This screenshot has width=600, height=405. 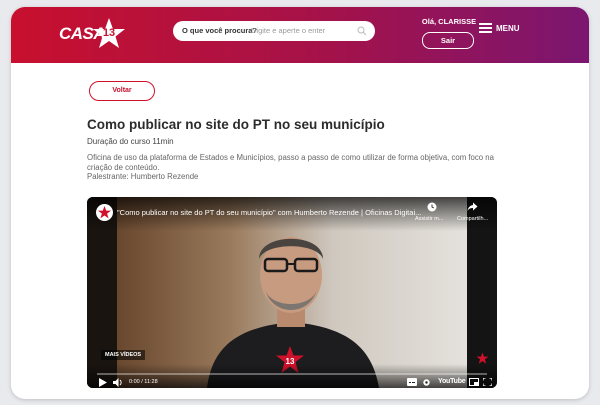 I want to click on search-label: O que você procura?, so click(x=220, y=30).